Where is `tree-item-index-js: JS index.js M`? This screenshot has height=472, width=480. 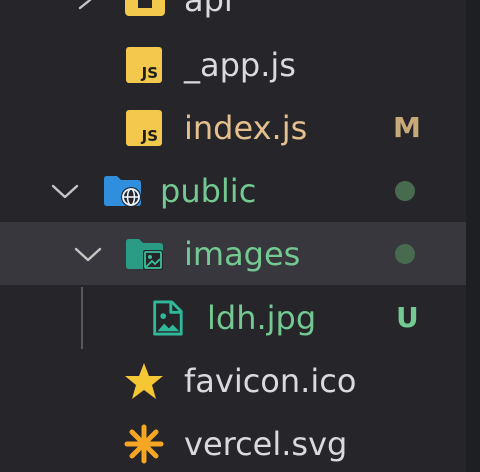 tree-item-index-js: JS index.js M is located at coordinates (233, 127).